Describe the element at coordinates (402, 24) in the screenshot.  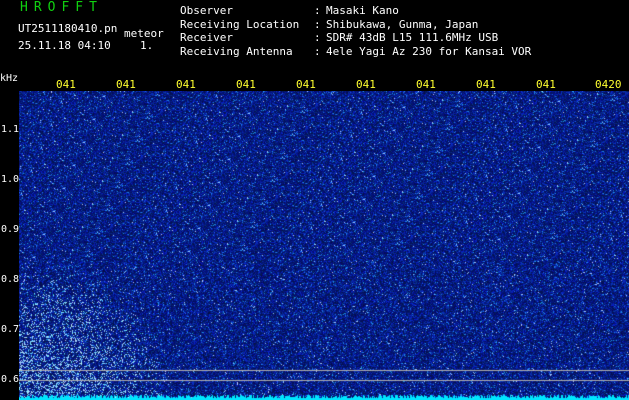
I see `meta-value: Shibukawa, Gunma, Japan` at that location.